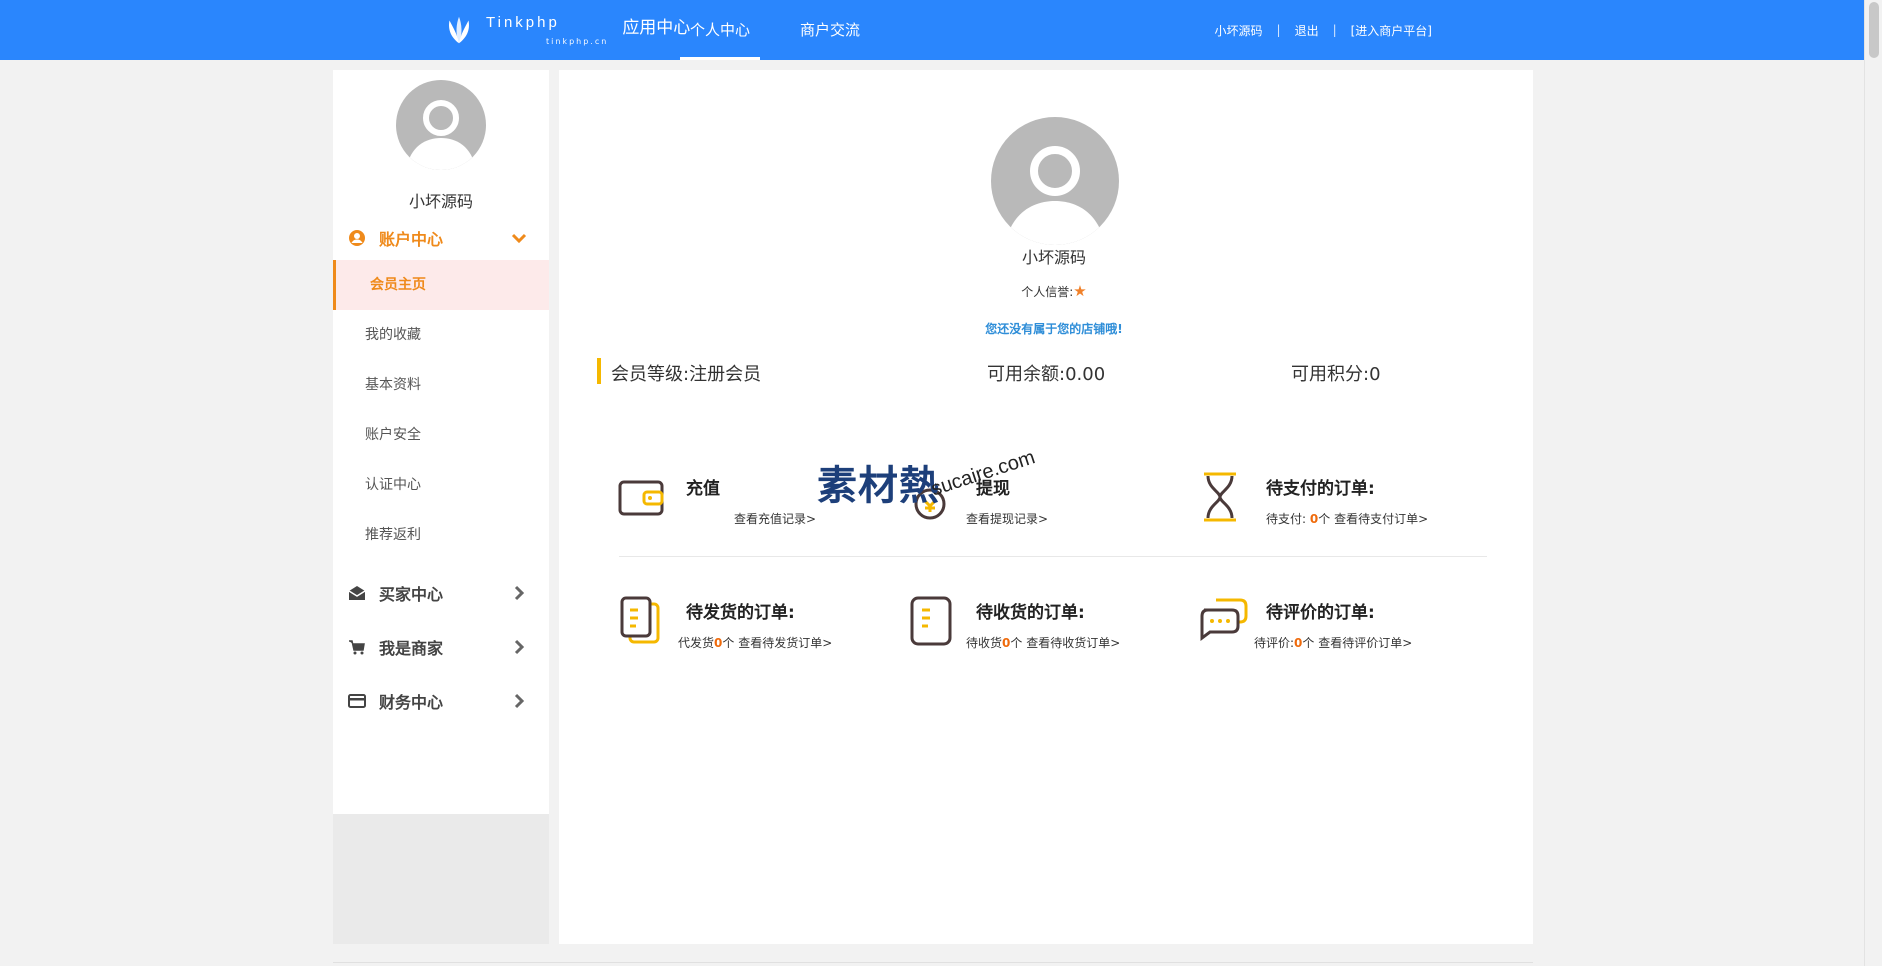 The width and height of the screenshot is (1882, 966). I want to click on no-shop-note: 您还没有属于您的店铺哦!, so click(1054, 328).